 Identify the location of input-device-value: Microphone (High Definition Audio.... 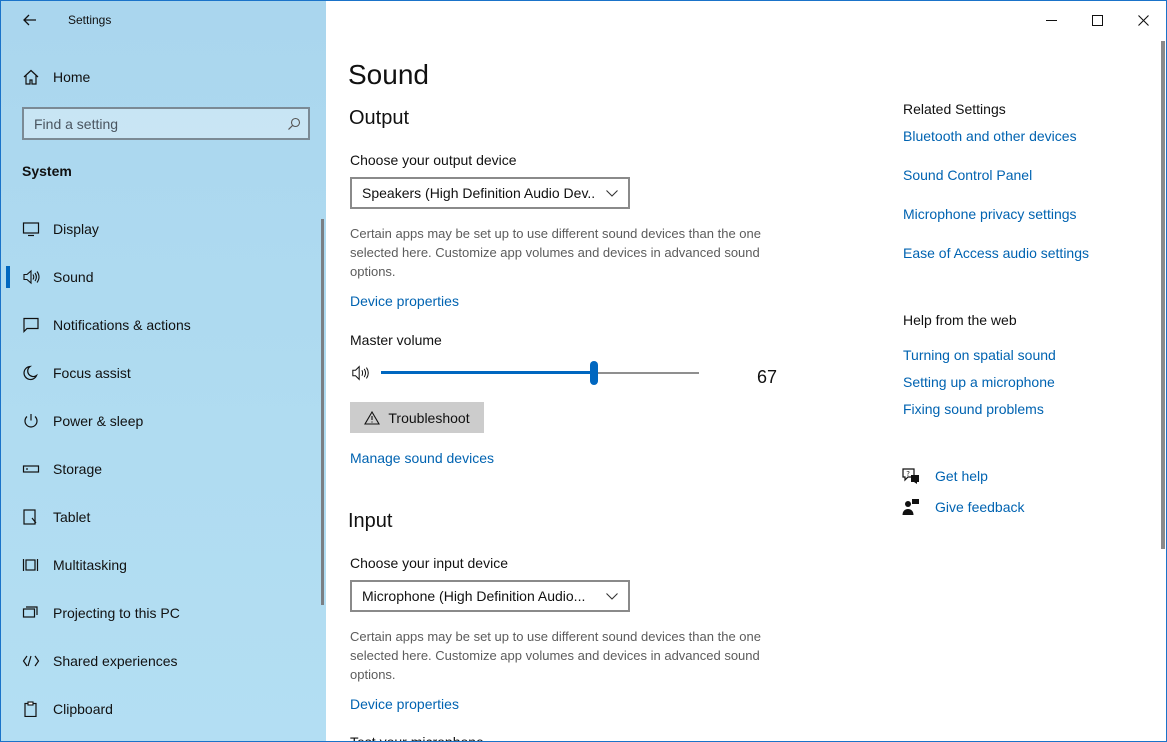
(474, 596).